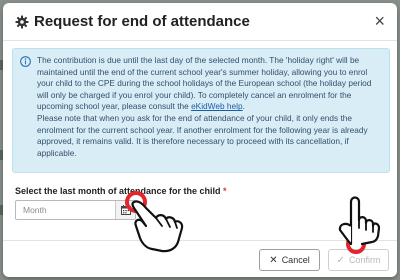  What do you see at coordinates (142, 21) in the screenshot?
I see `dialog-title: Request for end of attendance` at bounding box center [142, 21].